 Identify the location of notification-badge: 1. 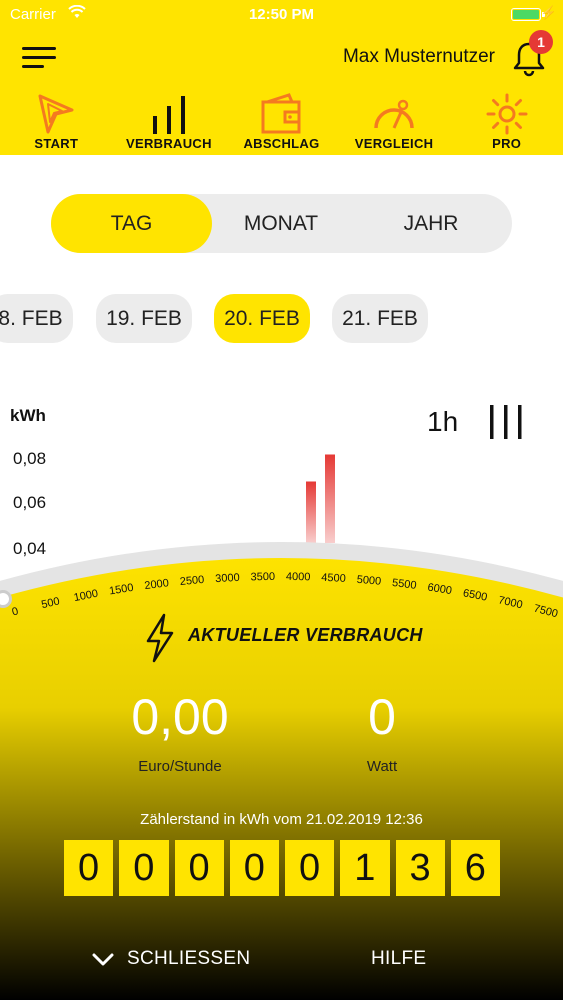
(541, 42).